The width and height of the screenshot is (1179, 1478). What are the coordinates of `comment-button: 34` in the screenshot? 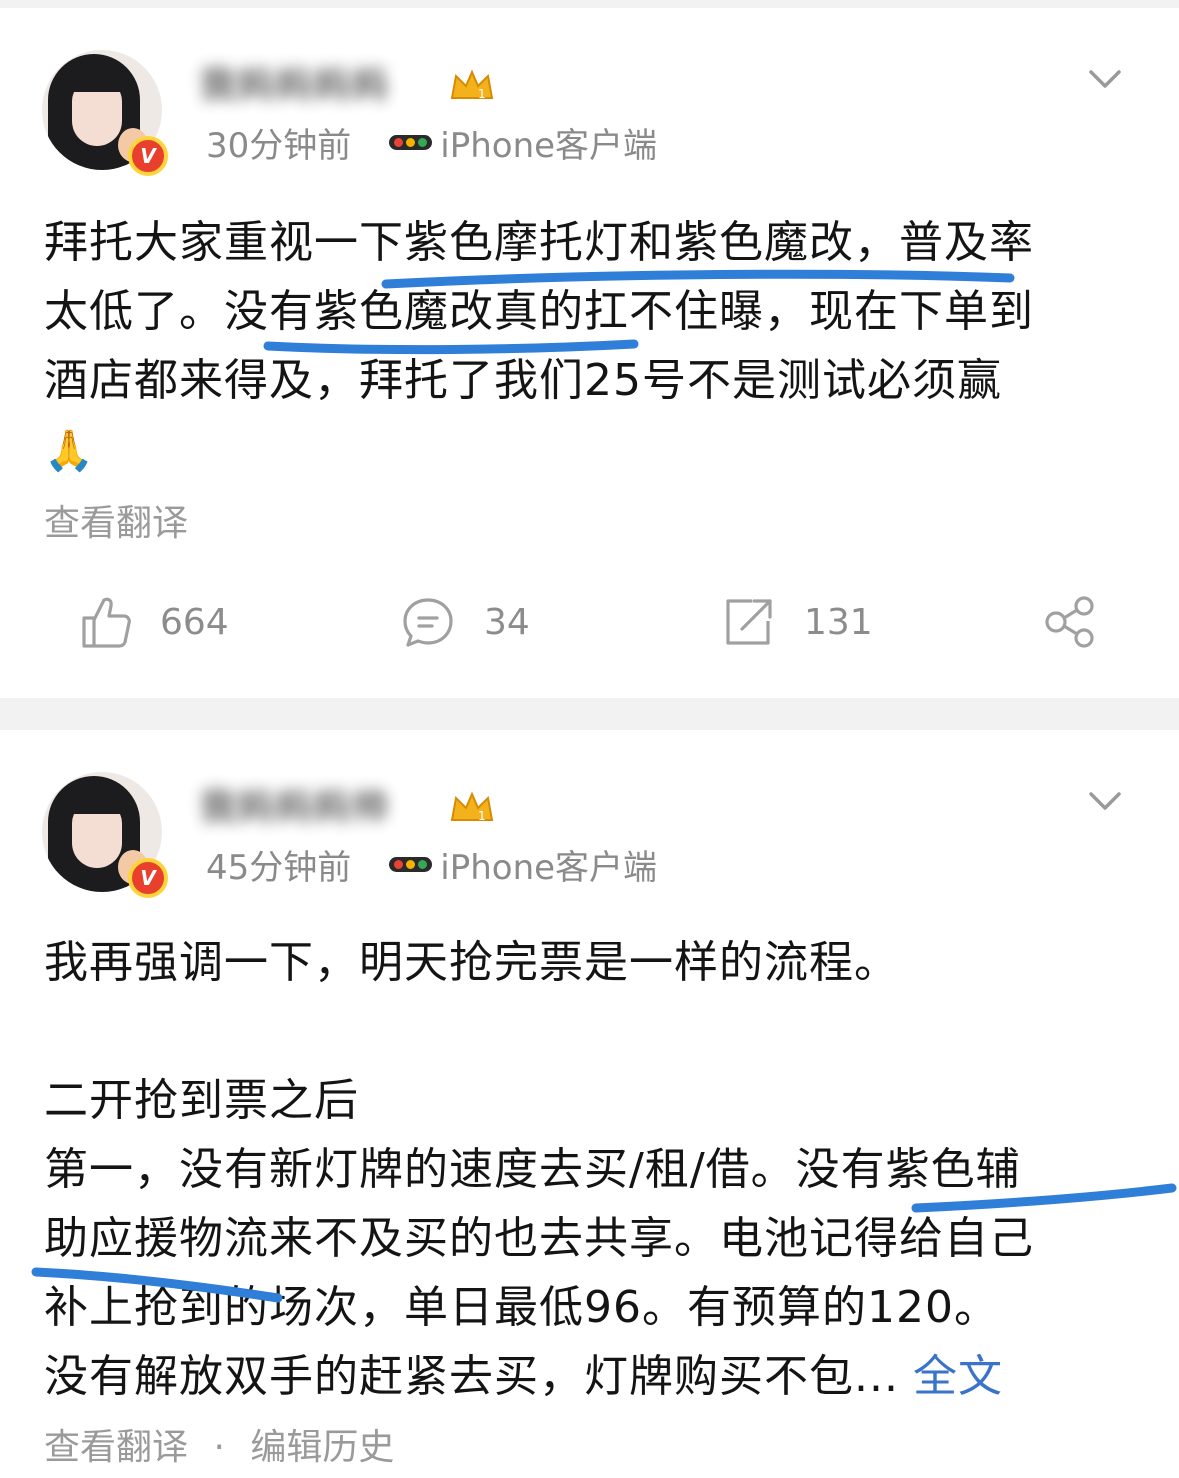 It's located at (465, 622).